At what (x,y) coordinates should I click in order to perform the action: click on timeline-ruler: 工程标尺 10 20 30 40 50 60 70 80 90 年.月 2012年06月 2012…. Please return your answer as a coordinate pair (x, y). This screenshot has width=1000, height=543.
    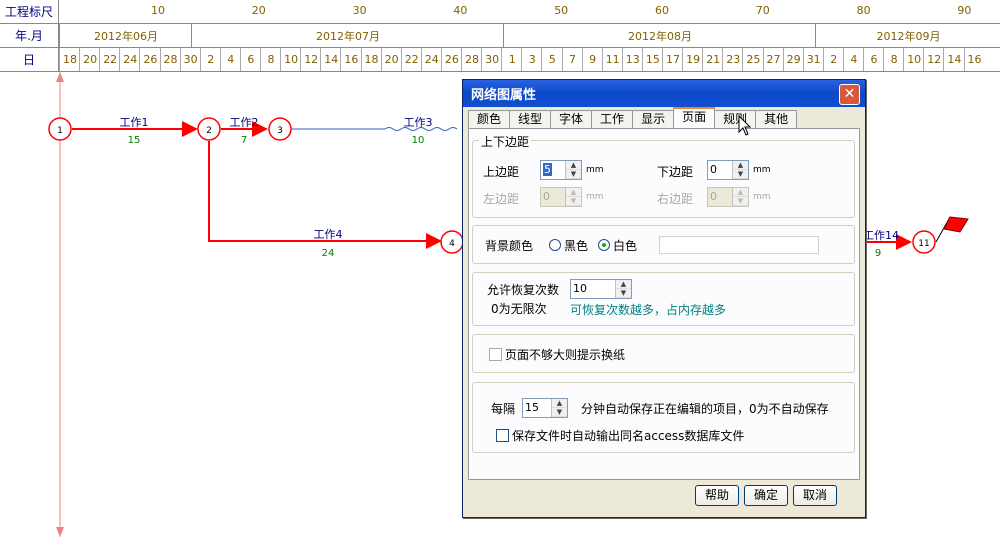
    Looking at the image, I should click on (500, 36).